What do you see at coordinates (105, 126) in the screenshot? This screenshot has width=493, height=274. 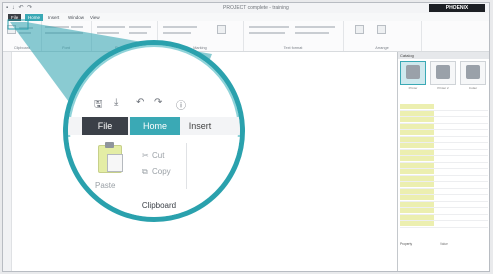 I see `tab-file: File` at bounding box center [105, 126].